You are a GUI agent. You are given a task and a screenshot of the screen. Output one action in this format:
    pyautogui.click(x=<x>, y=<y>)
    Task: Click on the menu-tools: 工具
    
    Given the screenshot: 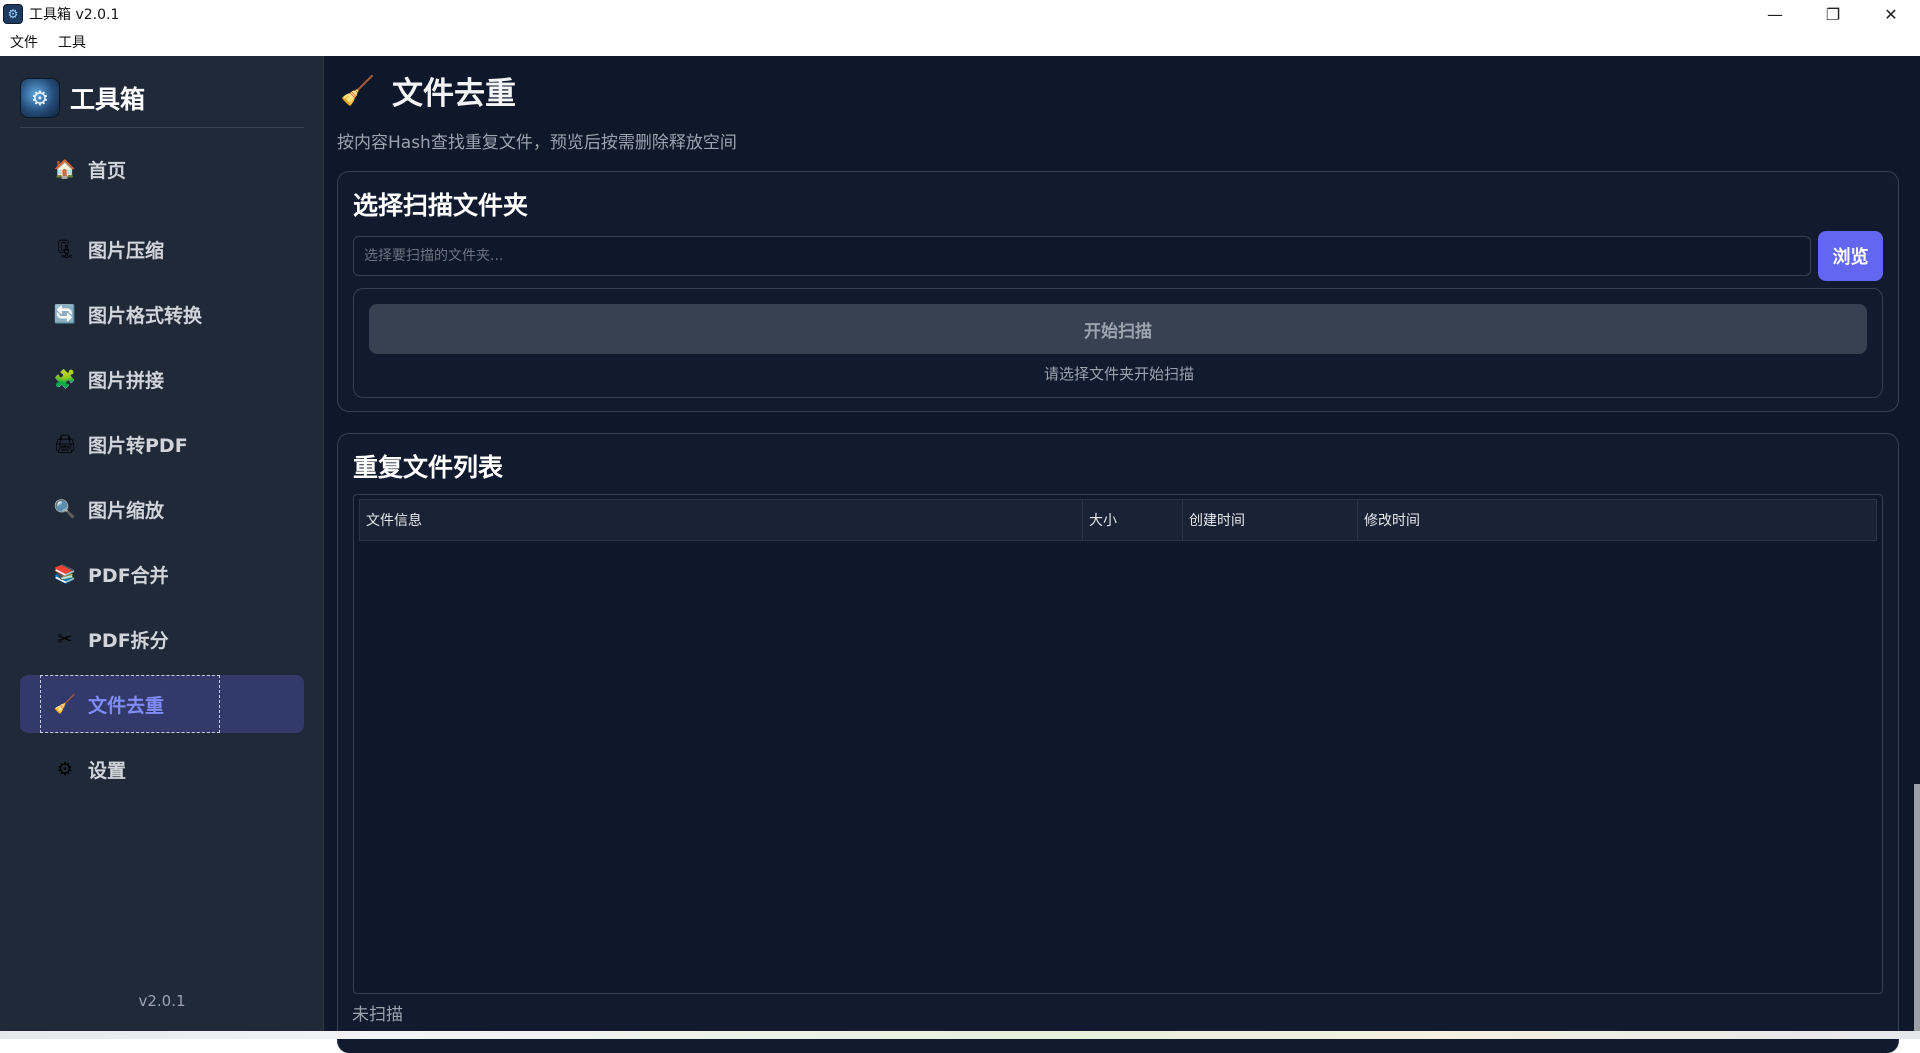 What is the action you would take?
    pyautogui.click(x=72, y=42)
    